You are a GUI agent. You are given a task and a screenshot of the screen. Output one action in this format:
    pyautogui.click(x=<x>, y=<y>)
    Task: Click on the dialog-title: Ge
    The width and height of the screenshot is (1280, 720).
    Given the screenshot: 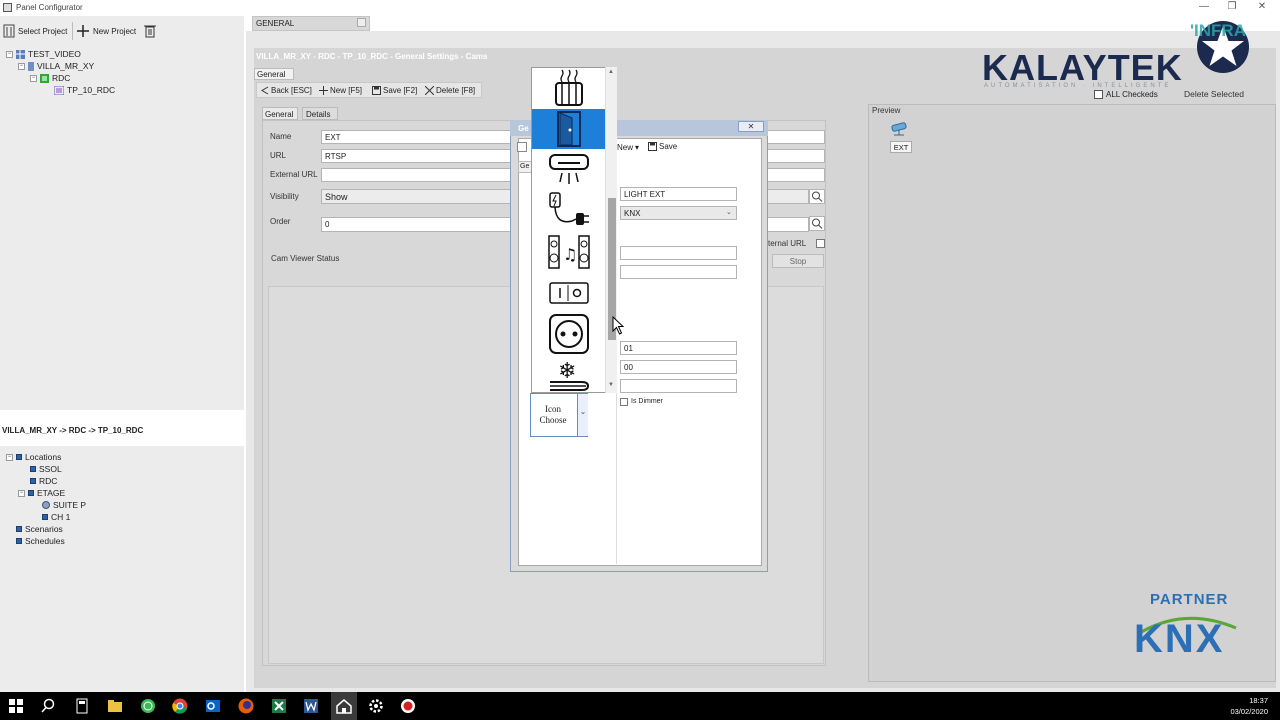 What is the action you would take?
    pyautogui.click(x=523, y=128)
    